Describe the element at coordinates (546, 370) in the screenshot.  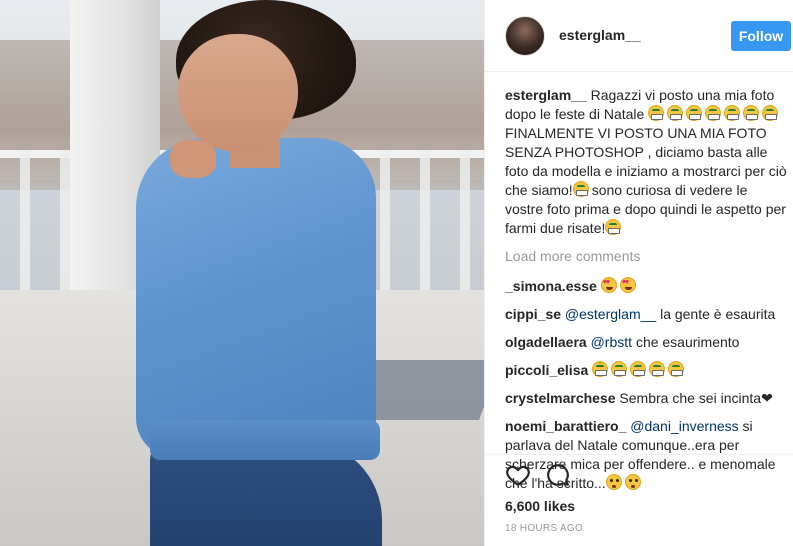
I see `comment-username: piccoli_elisa` at that location.